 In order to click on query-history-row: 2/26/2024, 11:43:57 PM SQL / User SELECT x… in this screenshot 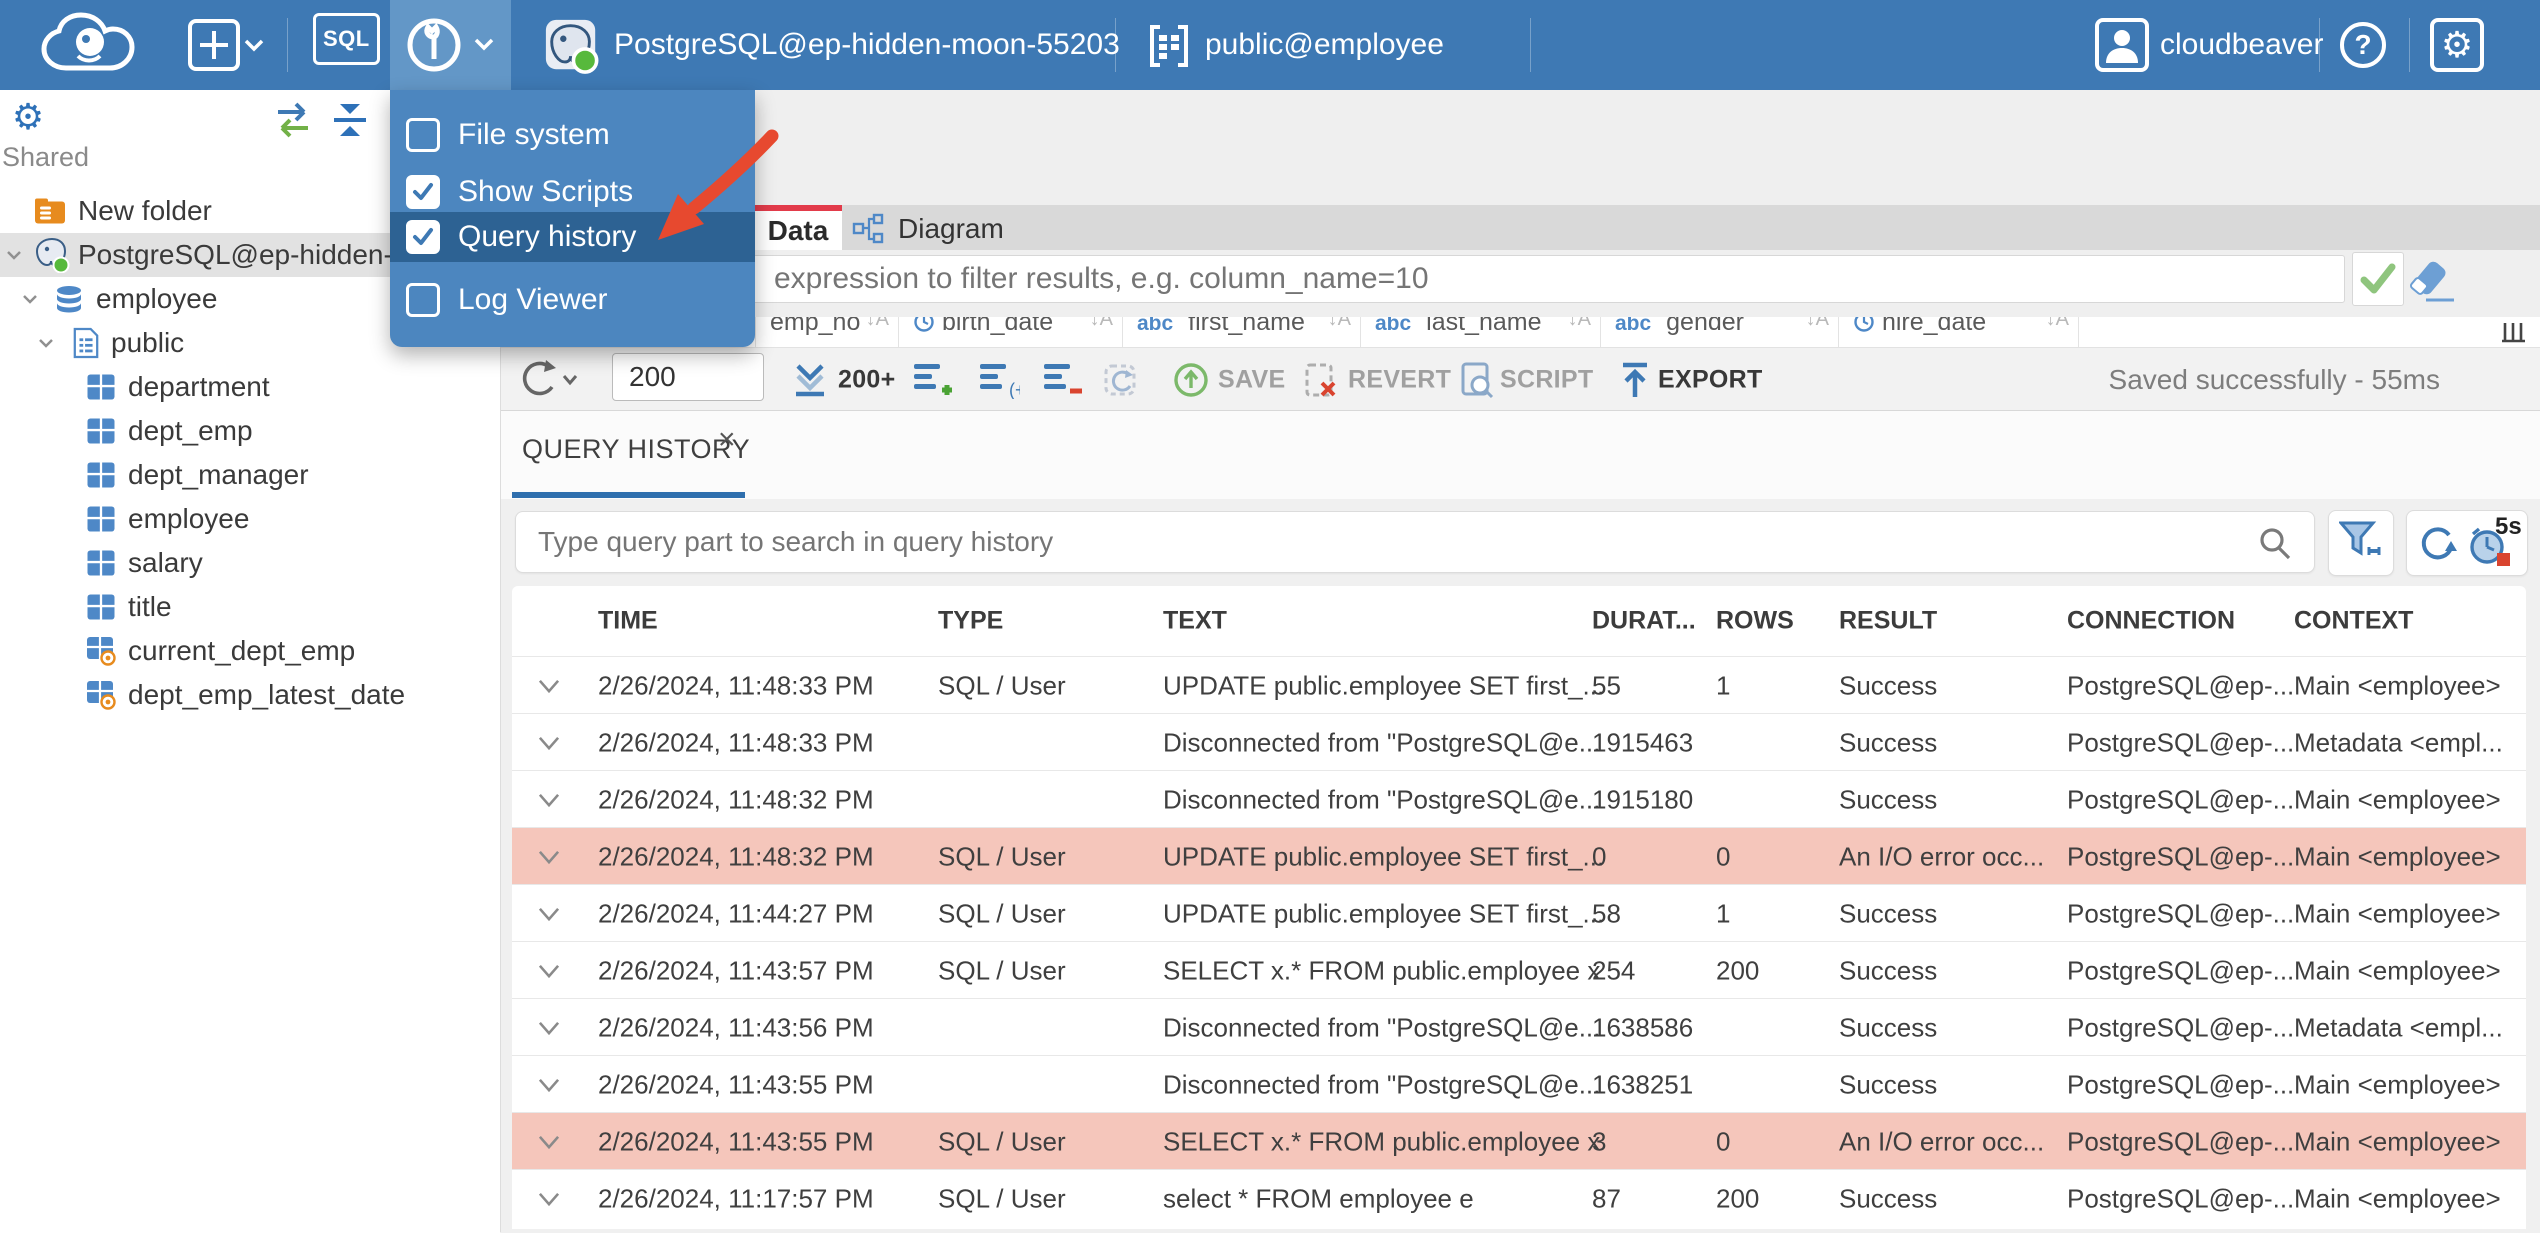, I will do `click(1519, 970)`.